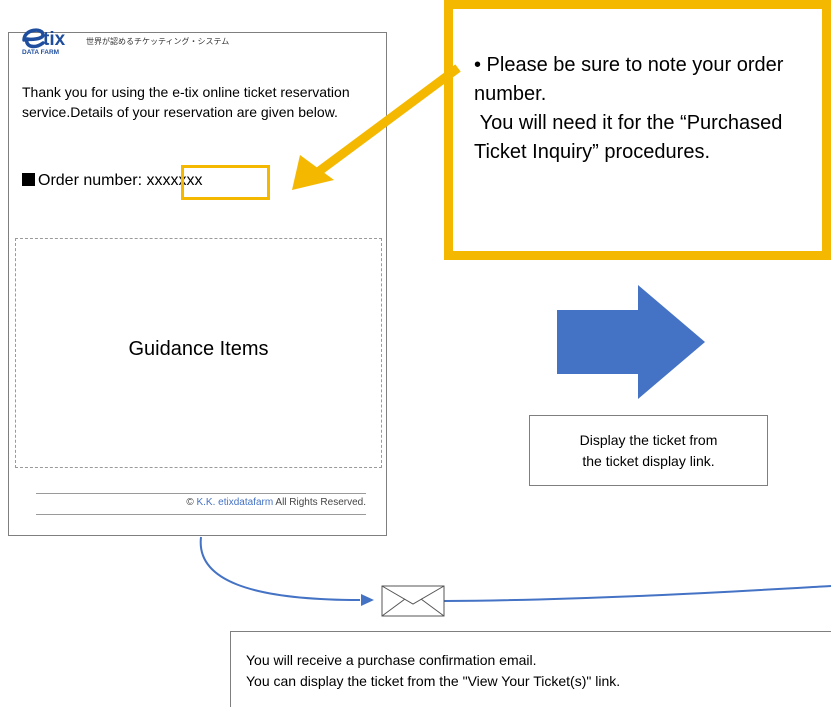 The width and height of the screenshot is (831, 707). Describe the element at coordinates (280, 568) in the screenshot. I see `flow-connector` at that location.